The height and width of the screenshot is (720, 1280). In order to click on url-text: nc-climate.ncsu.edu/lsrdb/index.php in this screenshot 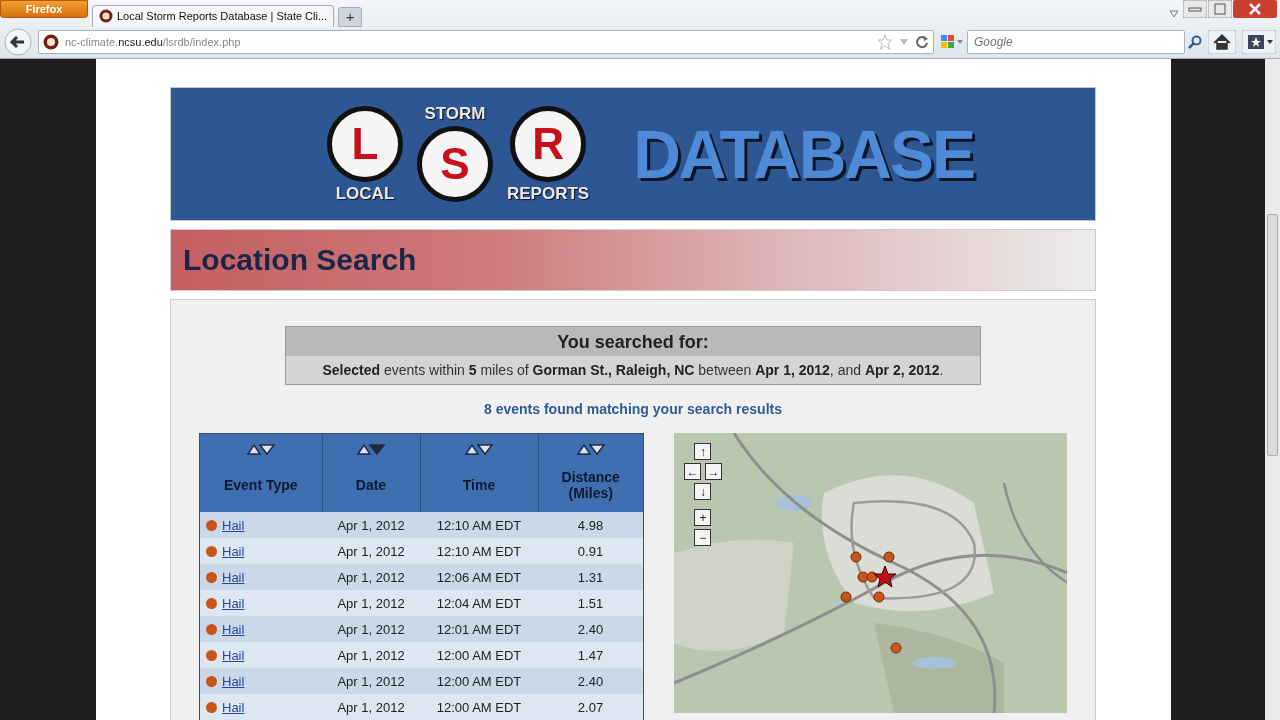, I will do `click(153, 42)`.